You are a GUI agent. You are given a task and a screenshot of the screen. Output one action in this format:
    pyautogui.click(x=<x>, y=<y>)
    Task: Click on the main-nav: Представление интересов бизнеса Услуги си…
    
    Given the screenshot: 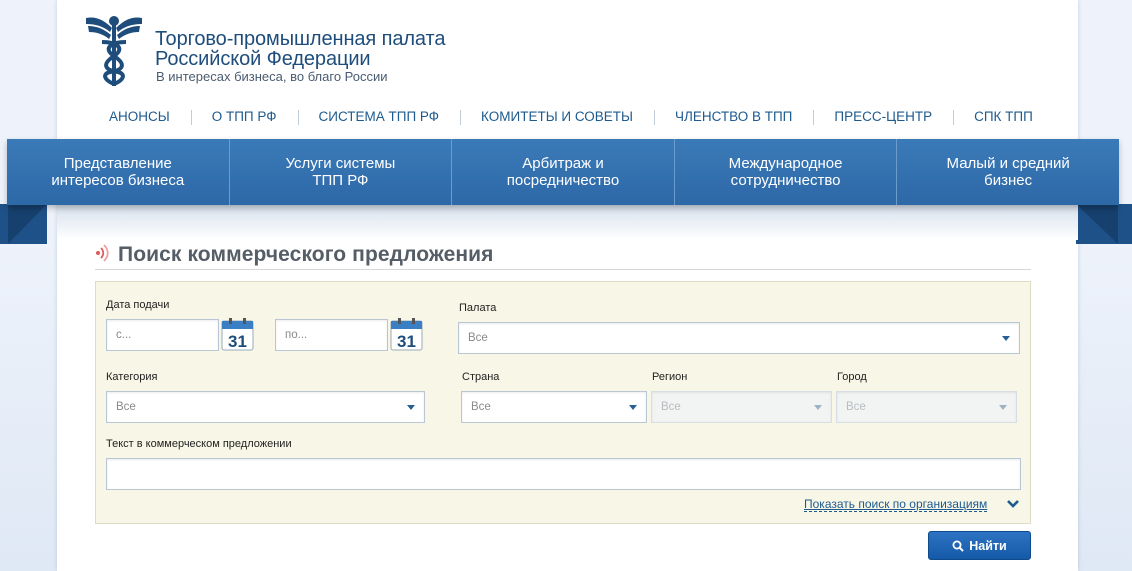 What is the action you would take?
    pyautogui.click(x=563, y=172)
    